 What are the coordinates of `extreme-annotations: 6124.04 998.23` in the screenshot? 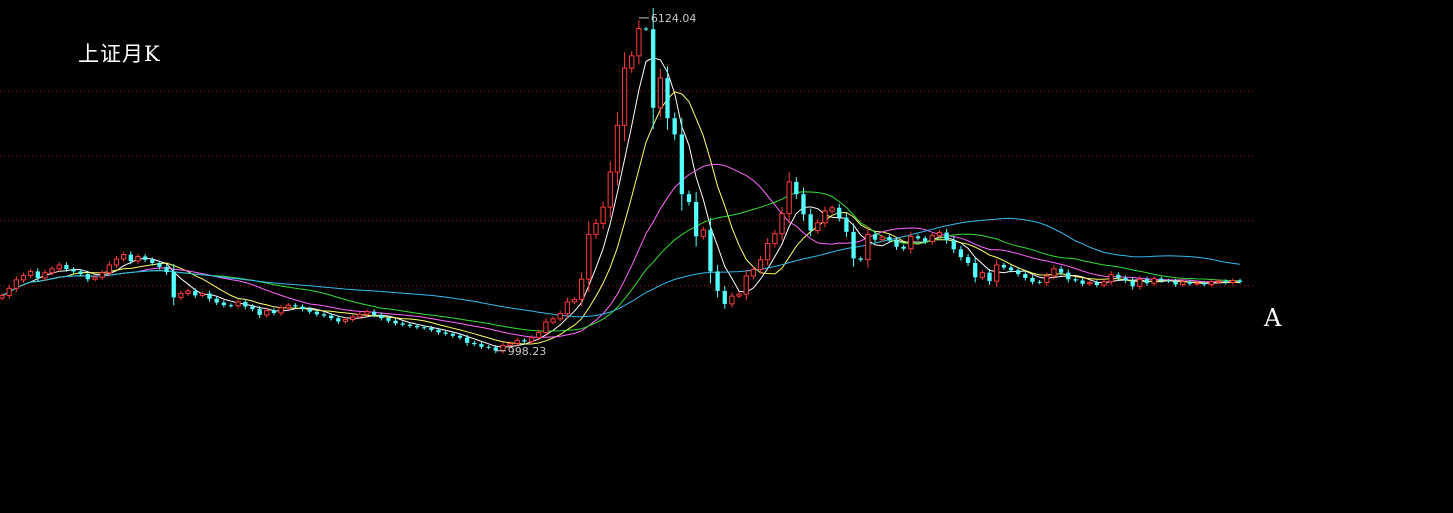 It's located at (595, 185).